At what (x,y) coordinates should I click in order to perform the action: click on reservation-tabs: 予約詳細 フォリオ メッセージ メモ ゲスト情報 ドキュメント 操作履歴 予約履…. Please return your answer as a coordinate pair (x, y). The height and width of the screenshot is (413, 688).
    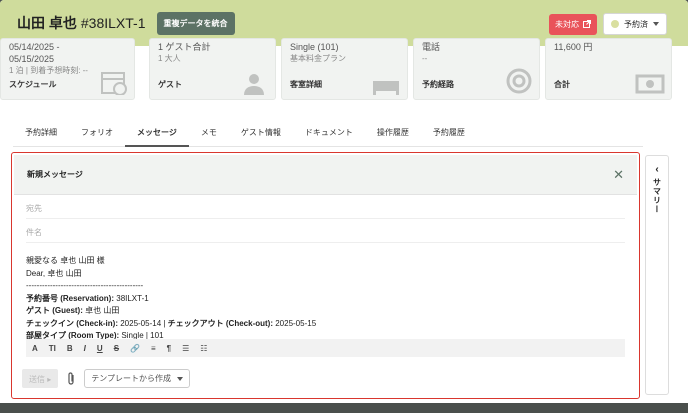
    Looking at the image, I should click on (328, 134).